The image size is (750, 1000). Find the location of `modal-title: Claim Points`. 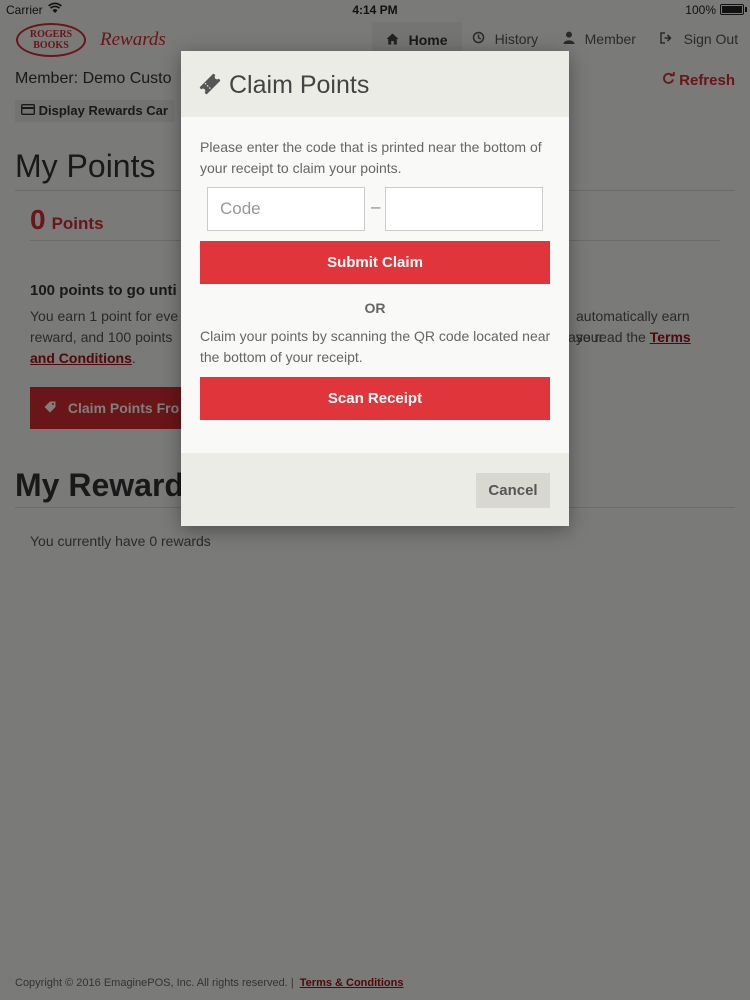

modal-title: Claim Points is located at coordinates (299, 85).